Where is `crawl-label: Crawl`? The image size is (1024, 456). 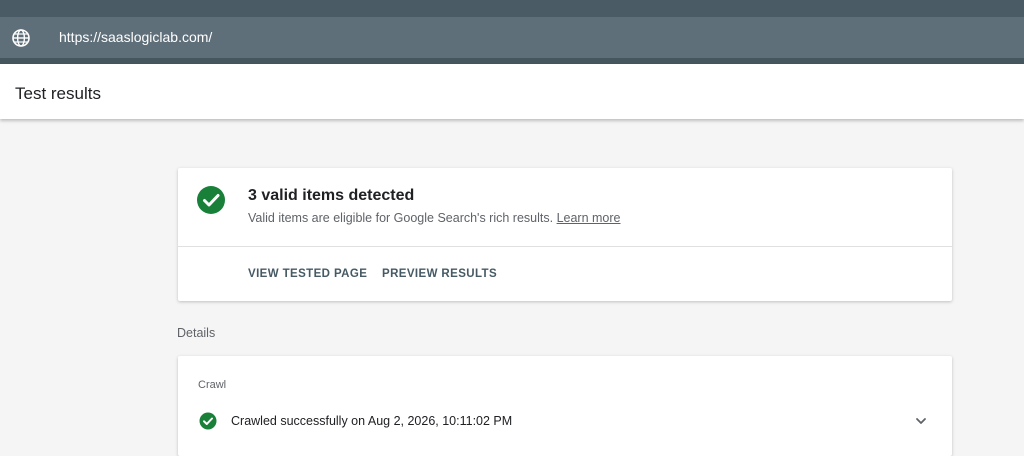
crawl-label: Crawl is located at coordinates (212, 385).